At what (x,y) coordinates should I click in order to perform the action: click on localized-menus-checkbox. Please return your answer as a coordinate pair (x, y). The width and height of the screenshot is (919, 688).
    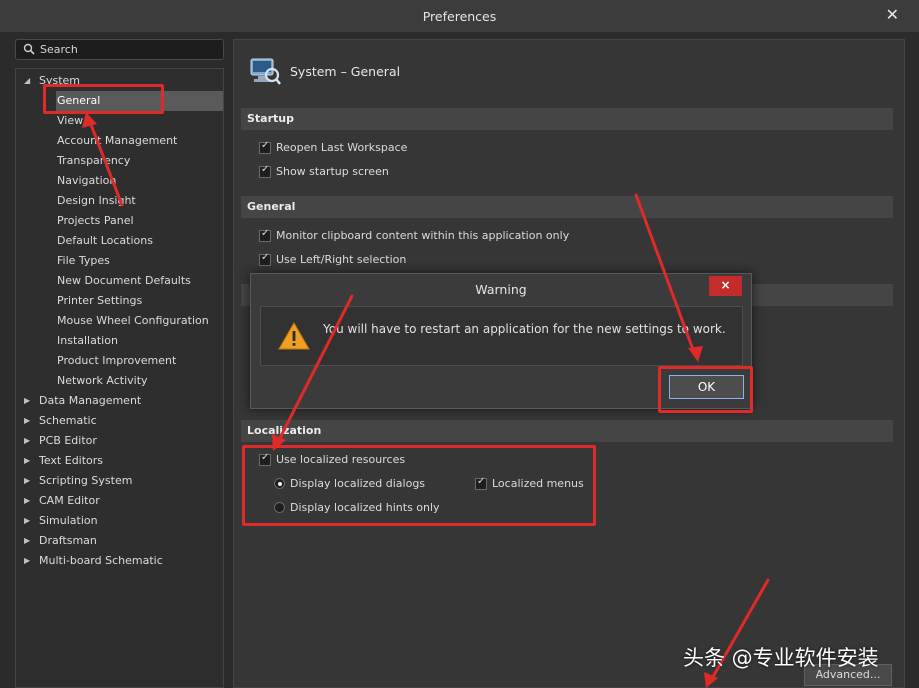
    Looking at the image, I should click on (481, 483).